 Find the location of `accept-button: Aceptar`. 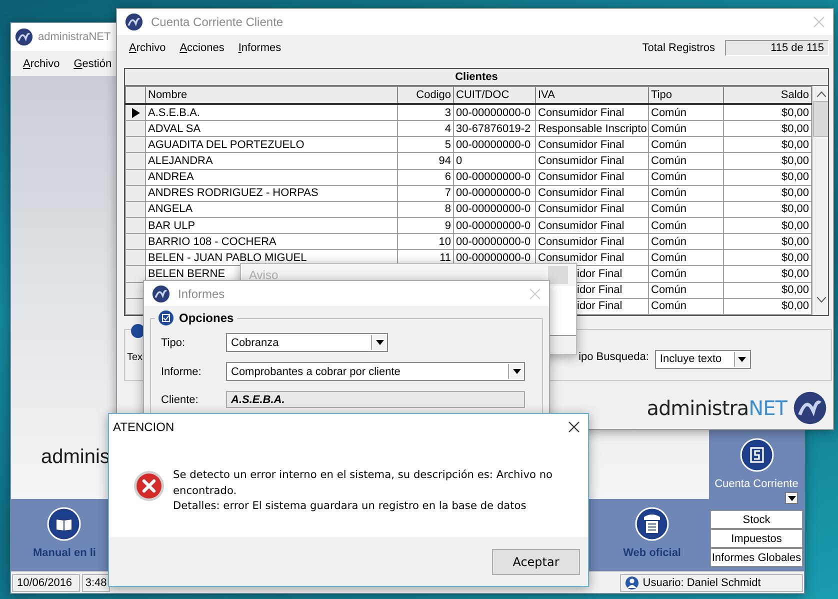

accept-button: Aceptar is located at coordinates (536, 561).